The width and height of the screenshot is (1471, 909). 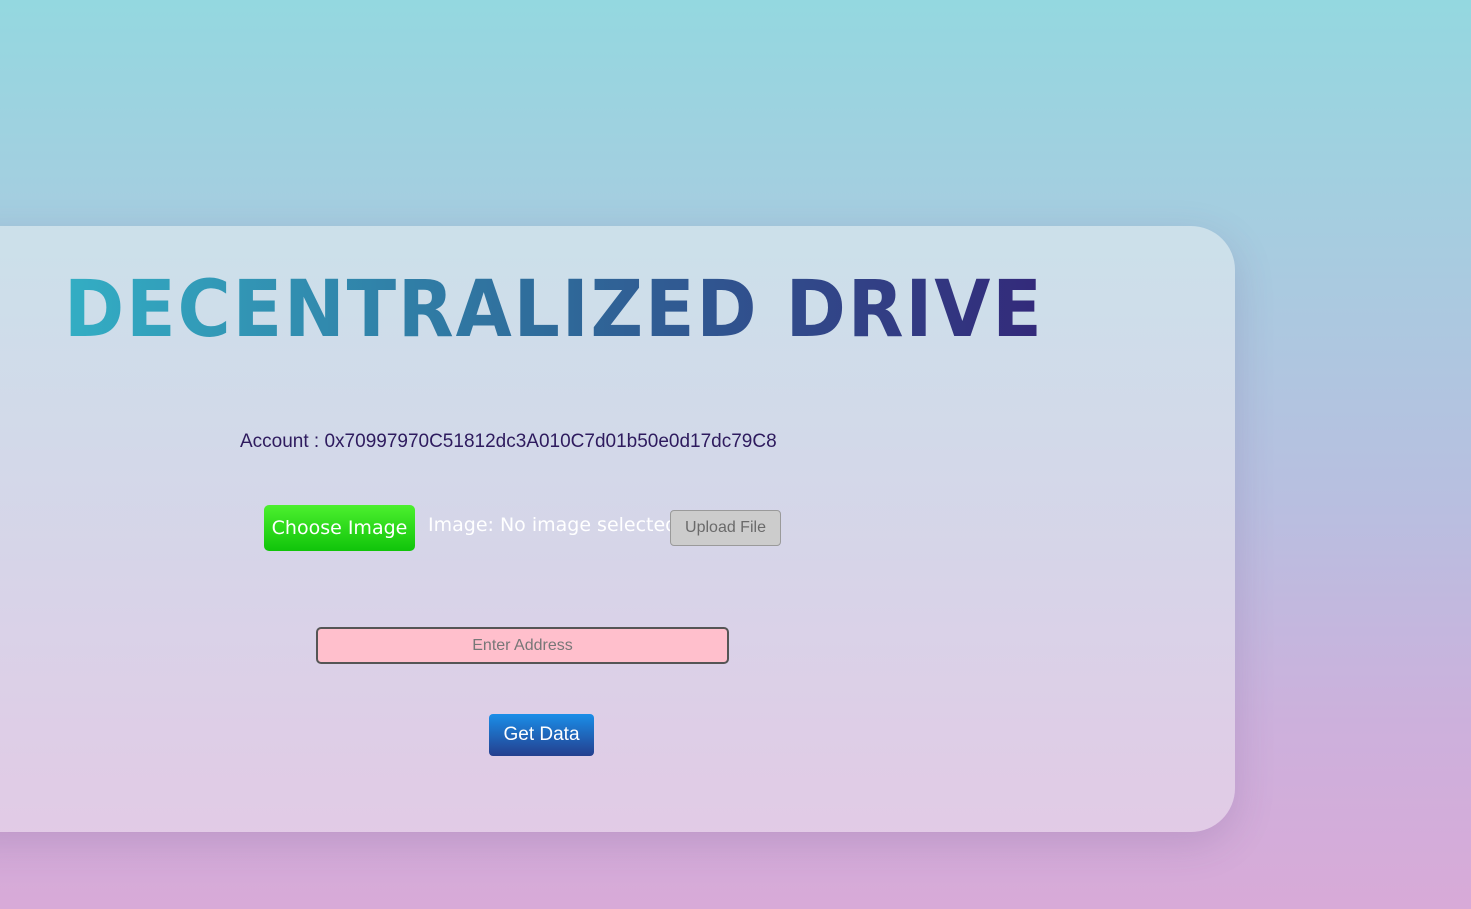 What do you see at coordinates (554, 310) in the screenshot?
I see `app-title: DECENTRALIZED DRIVE` at bounding box center [554, 310].